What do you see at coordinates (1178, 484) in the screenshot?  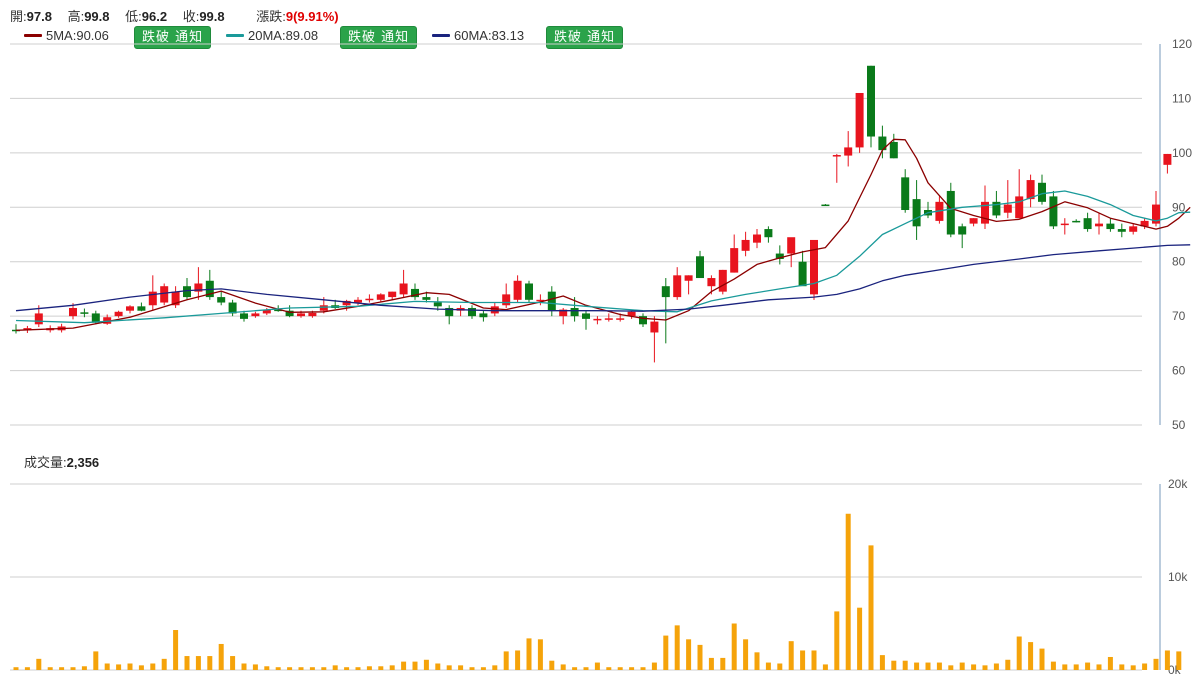 I see `volume-tick-label: 20k` at bounding box center [1178, 484].